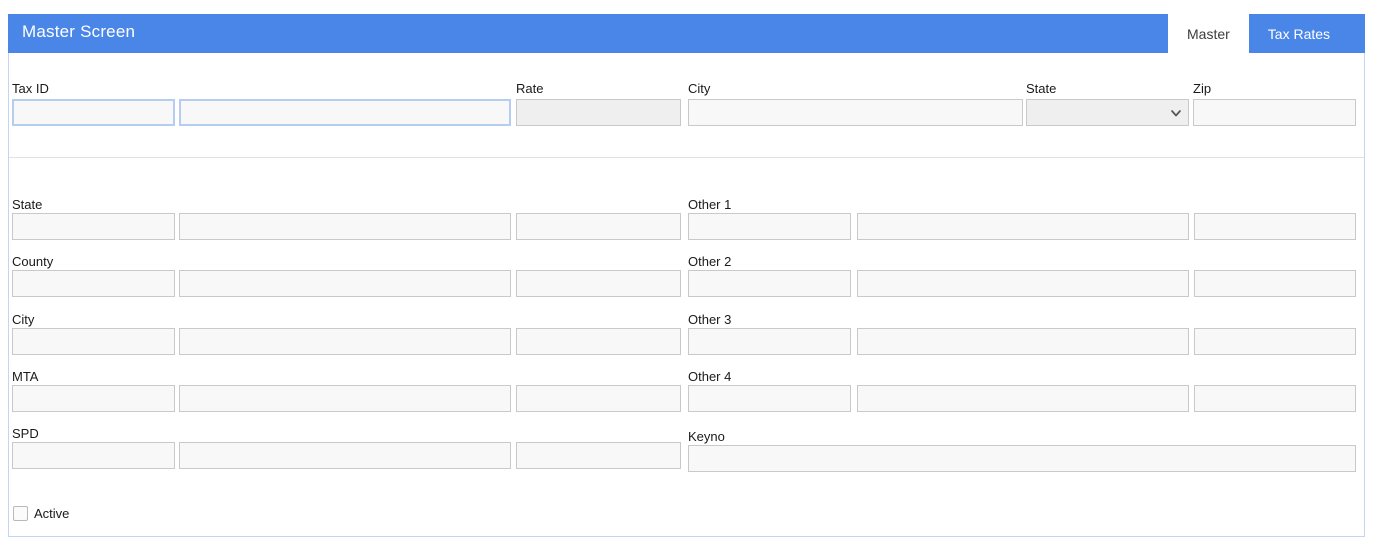 The image size is (1377, 556). I want to click on section-divider, so click(686, 157).